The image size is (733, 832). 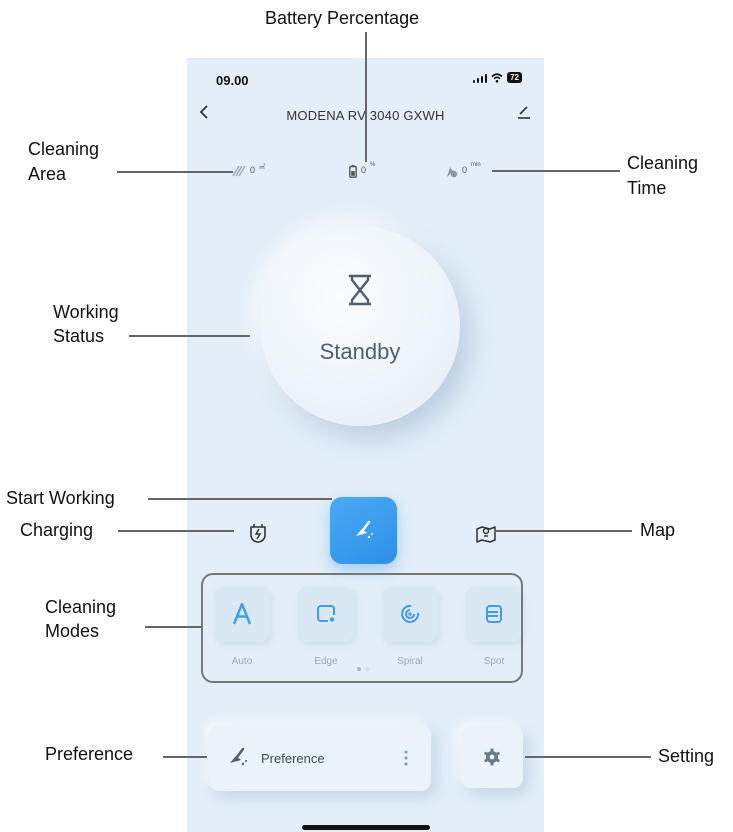 I want to click on working-status-text: Standby, so click(x=360, y=351).